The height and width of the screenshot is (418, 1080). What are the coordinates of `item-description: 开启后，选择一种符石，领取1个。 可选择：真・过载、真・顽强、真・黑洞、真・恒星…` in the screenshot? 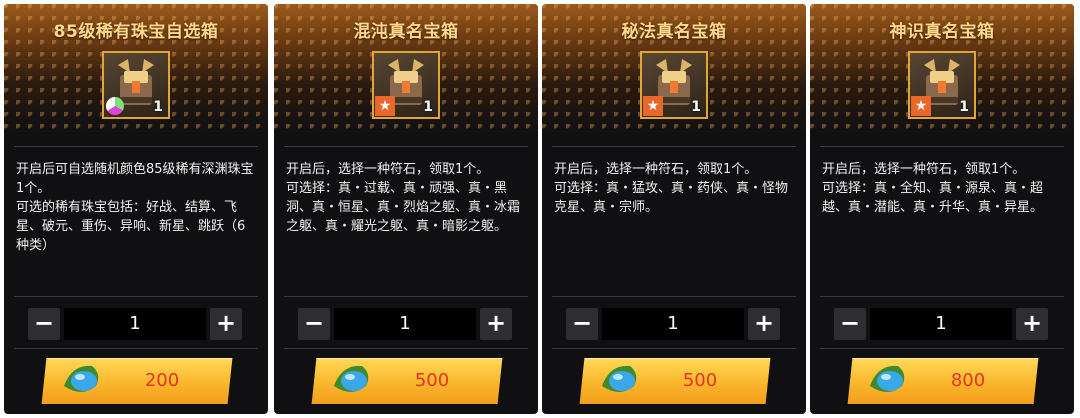 It's located at (403, 198).